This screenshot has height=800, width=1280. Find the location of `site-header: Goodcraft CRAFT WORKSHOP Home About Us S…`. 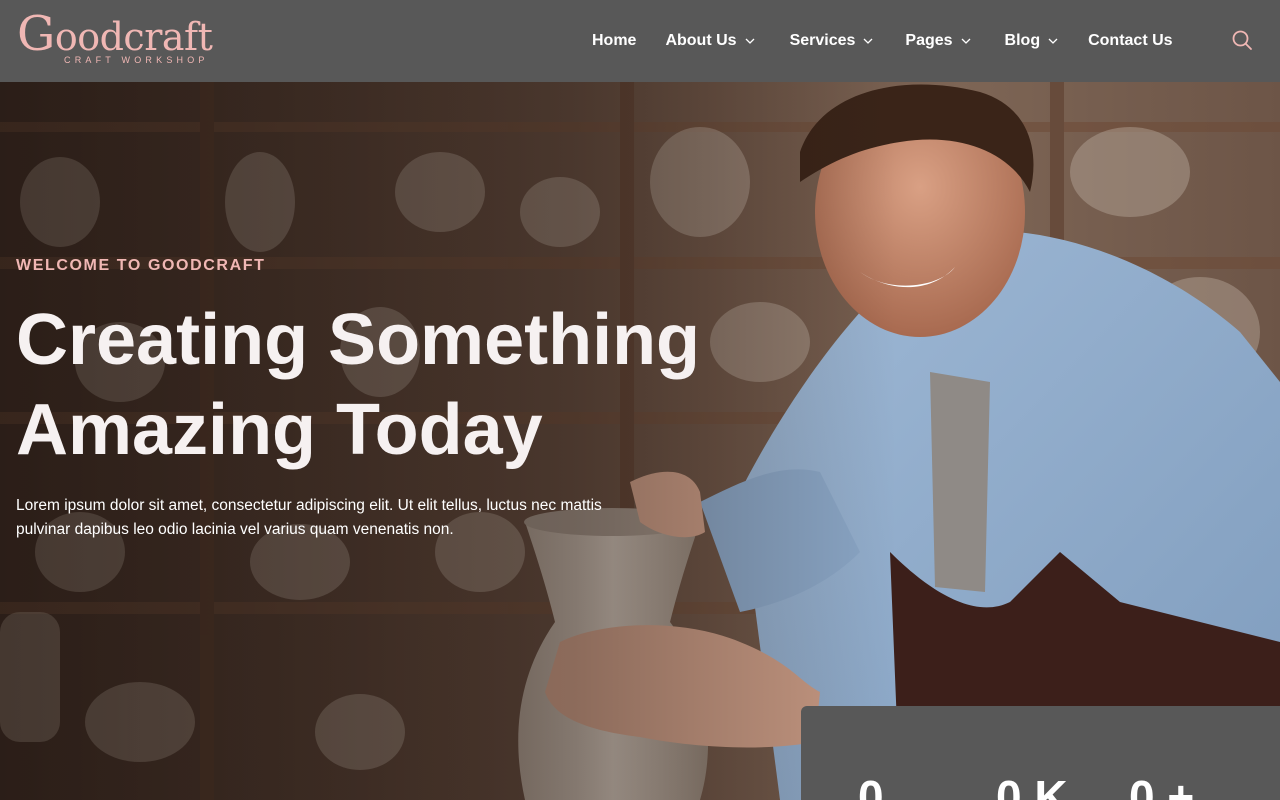

site-header: Goodcraft CRAFT WORKSHOP Home About Us S… is located at coordinates (640, 41).